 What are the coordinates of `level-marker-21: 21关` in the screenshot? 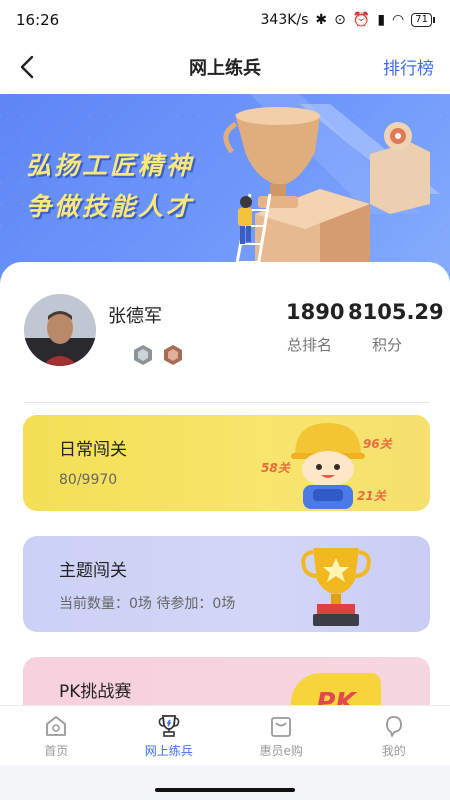 It's located at (371, 496).